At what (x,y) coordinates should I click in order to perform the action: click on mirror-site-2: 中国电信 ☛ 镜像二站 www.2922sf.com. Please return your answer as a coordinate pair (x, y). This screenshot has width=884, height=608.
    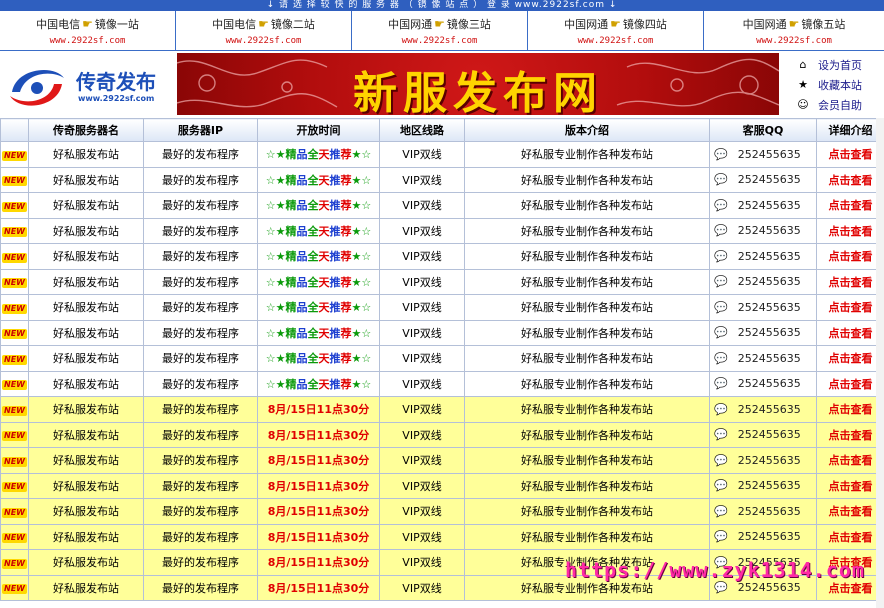
    Looking at the image, I should click on (264, 31).